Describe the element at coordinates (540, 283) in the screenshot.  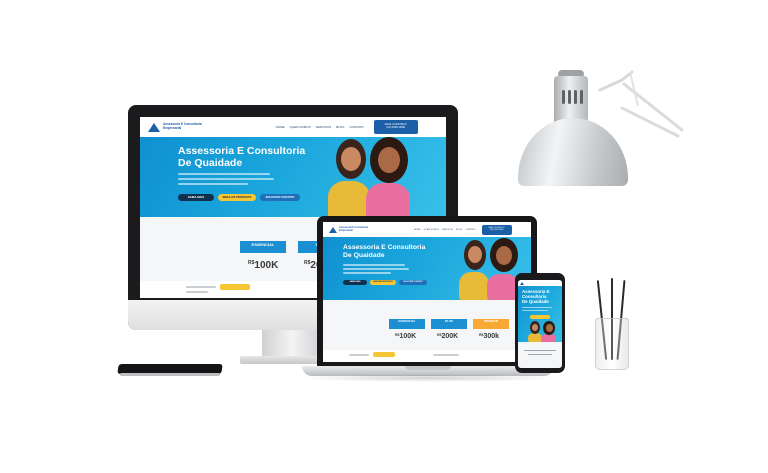
I see `phone-navbar` at that location.